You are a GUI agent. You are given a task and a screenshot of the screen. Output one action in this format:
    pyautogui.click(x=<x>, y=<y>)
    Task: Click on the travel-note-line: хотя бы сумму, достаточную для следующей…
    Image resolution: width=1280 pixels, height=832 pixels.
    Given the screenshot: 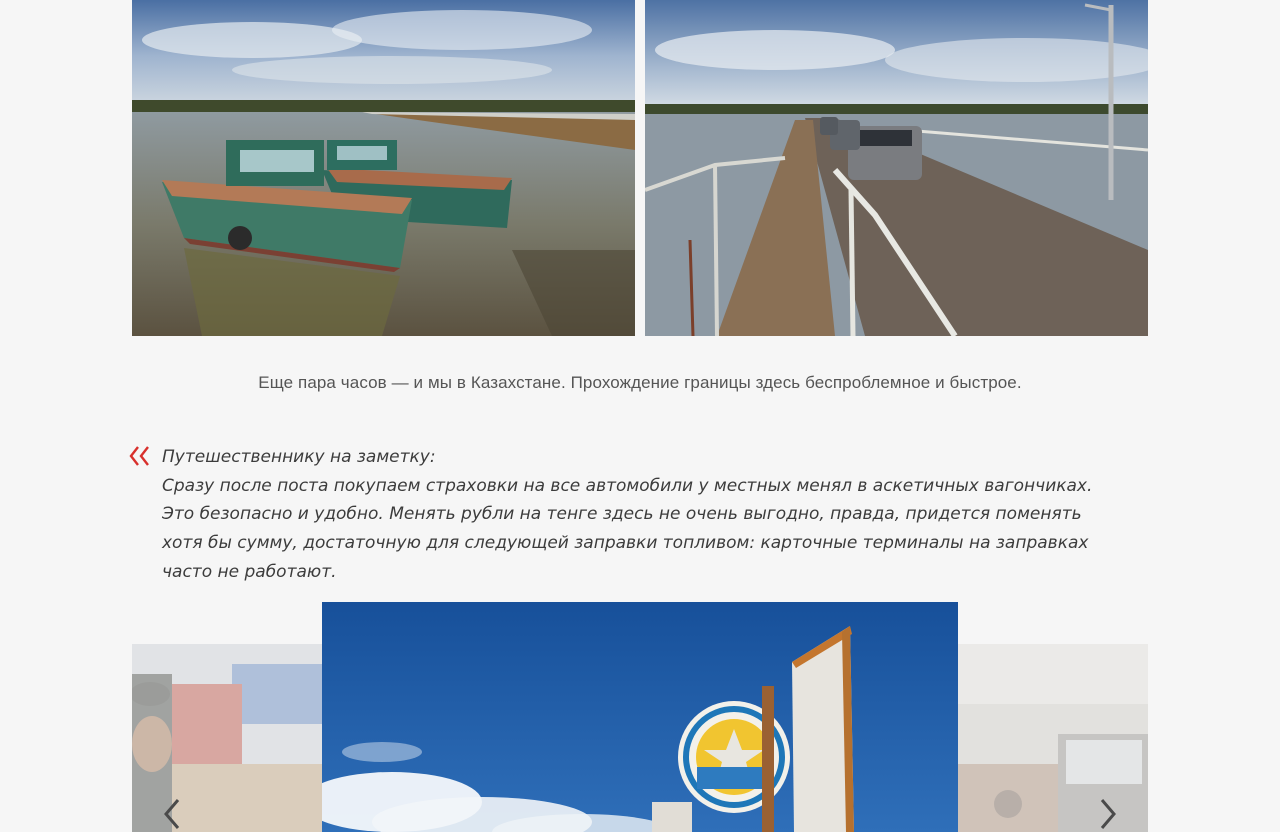 What is the action you would take?
    pyautogui.click(x=625, y=543)
    